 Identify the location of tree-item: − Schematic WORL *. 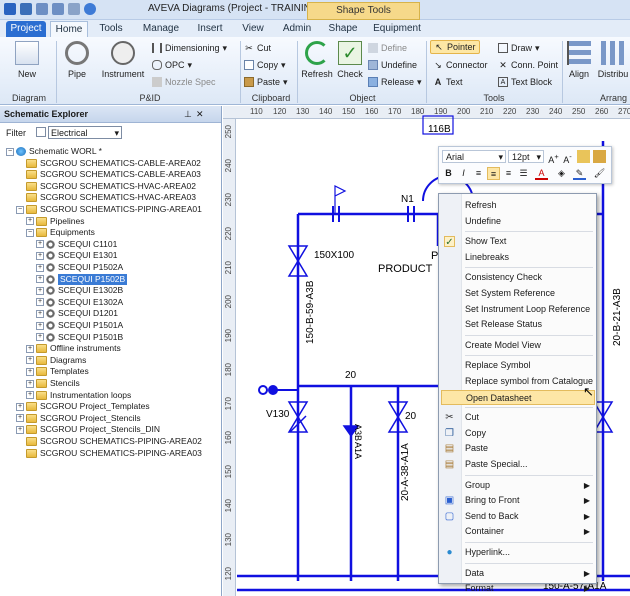
(54, 151).